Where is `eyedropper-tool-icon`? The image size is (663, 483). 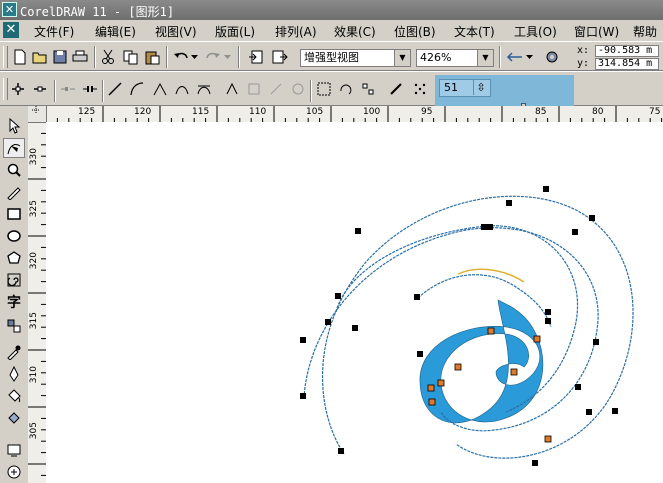 eyedropper-tool-icon is located at coordinates (14, 352).